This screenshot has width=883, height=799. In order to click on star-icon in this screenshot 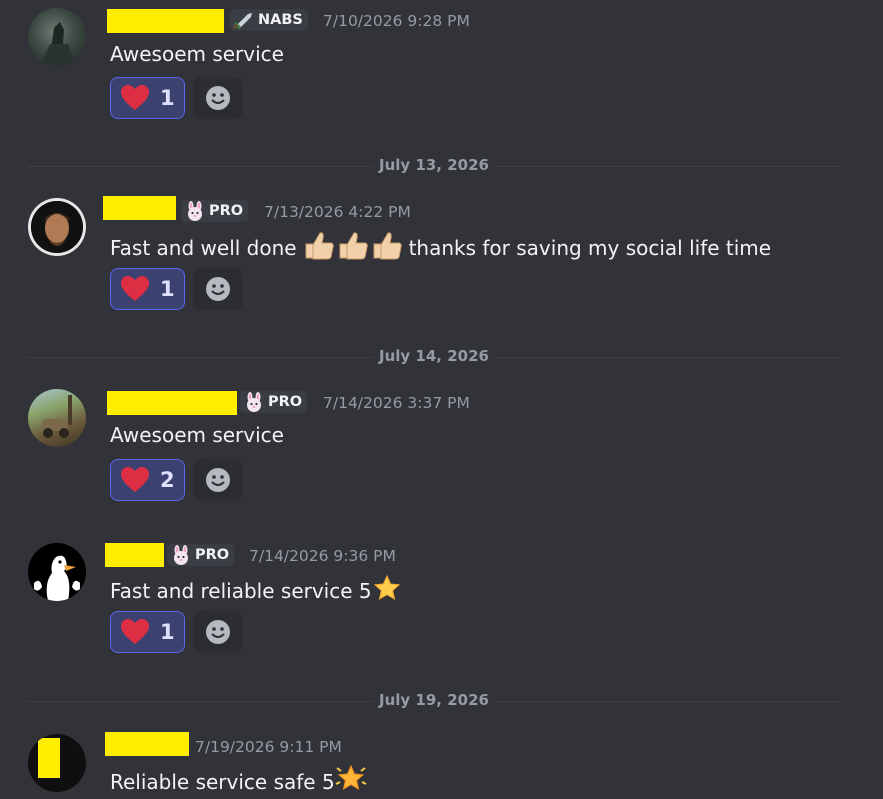, I will do `click(386, 590)`.